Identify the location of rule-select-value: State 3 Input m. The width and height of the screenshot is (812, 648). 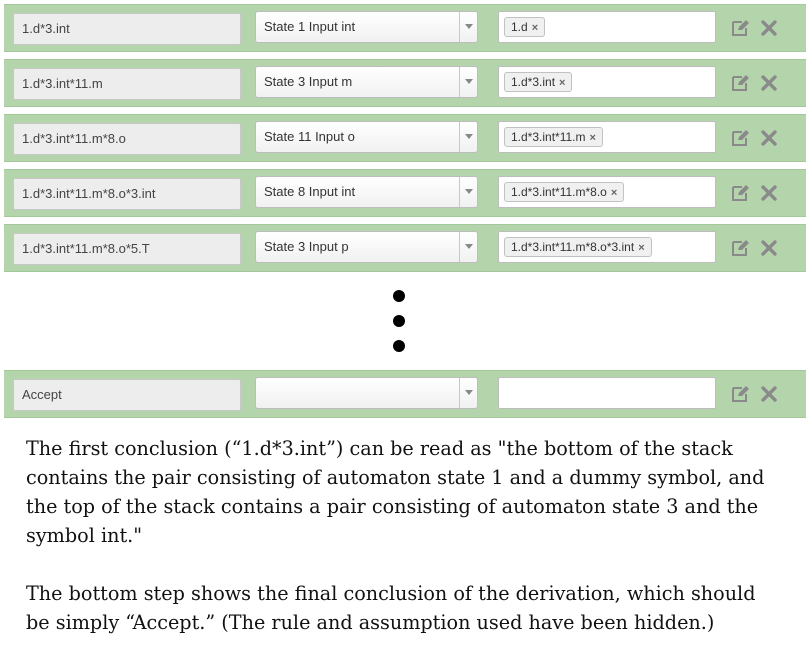
(308, 81).